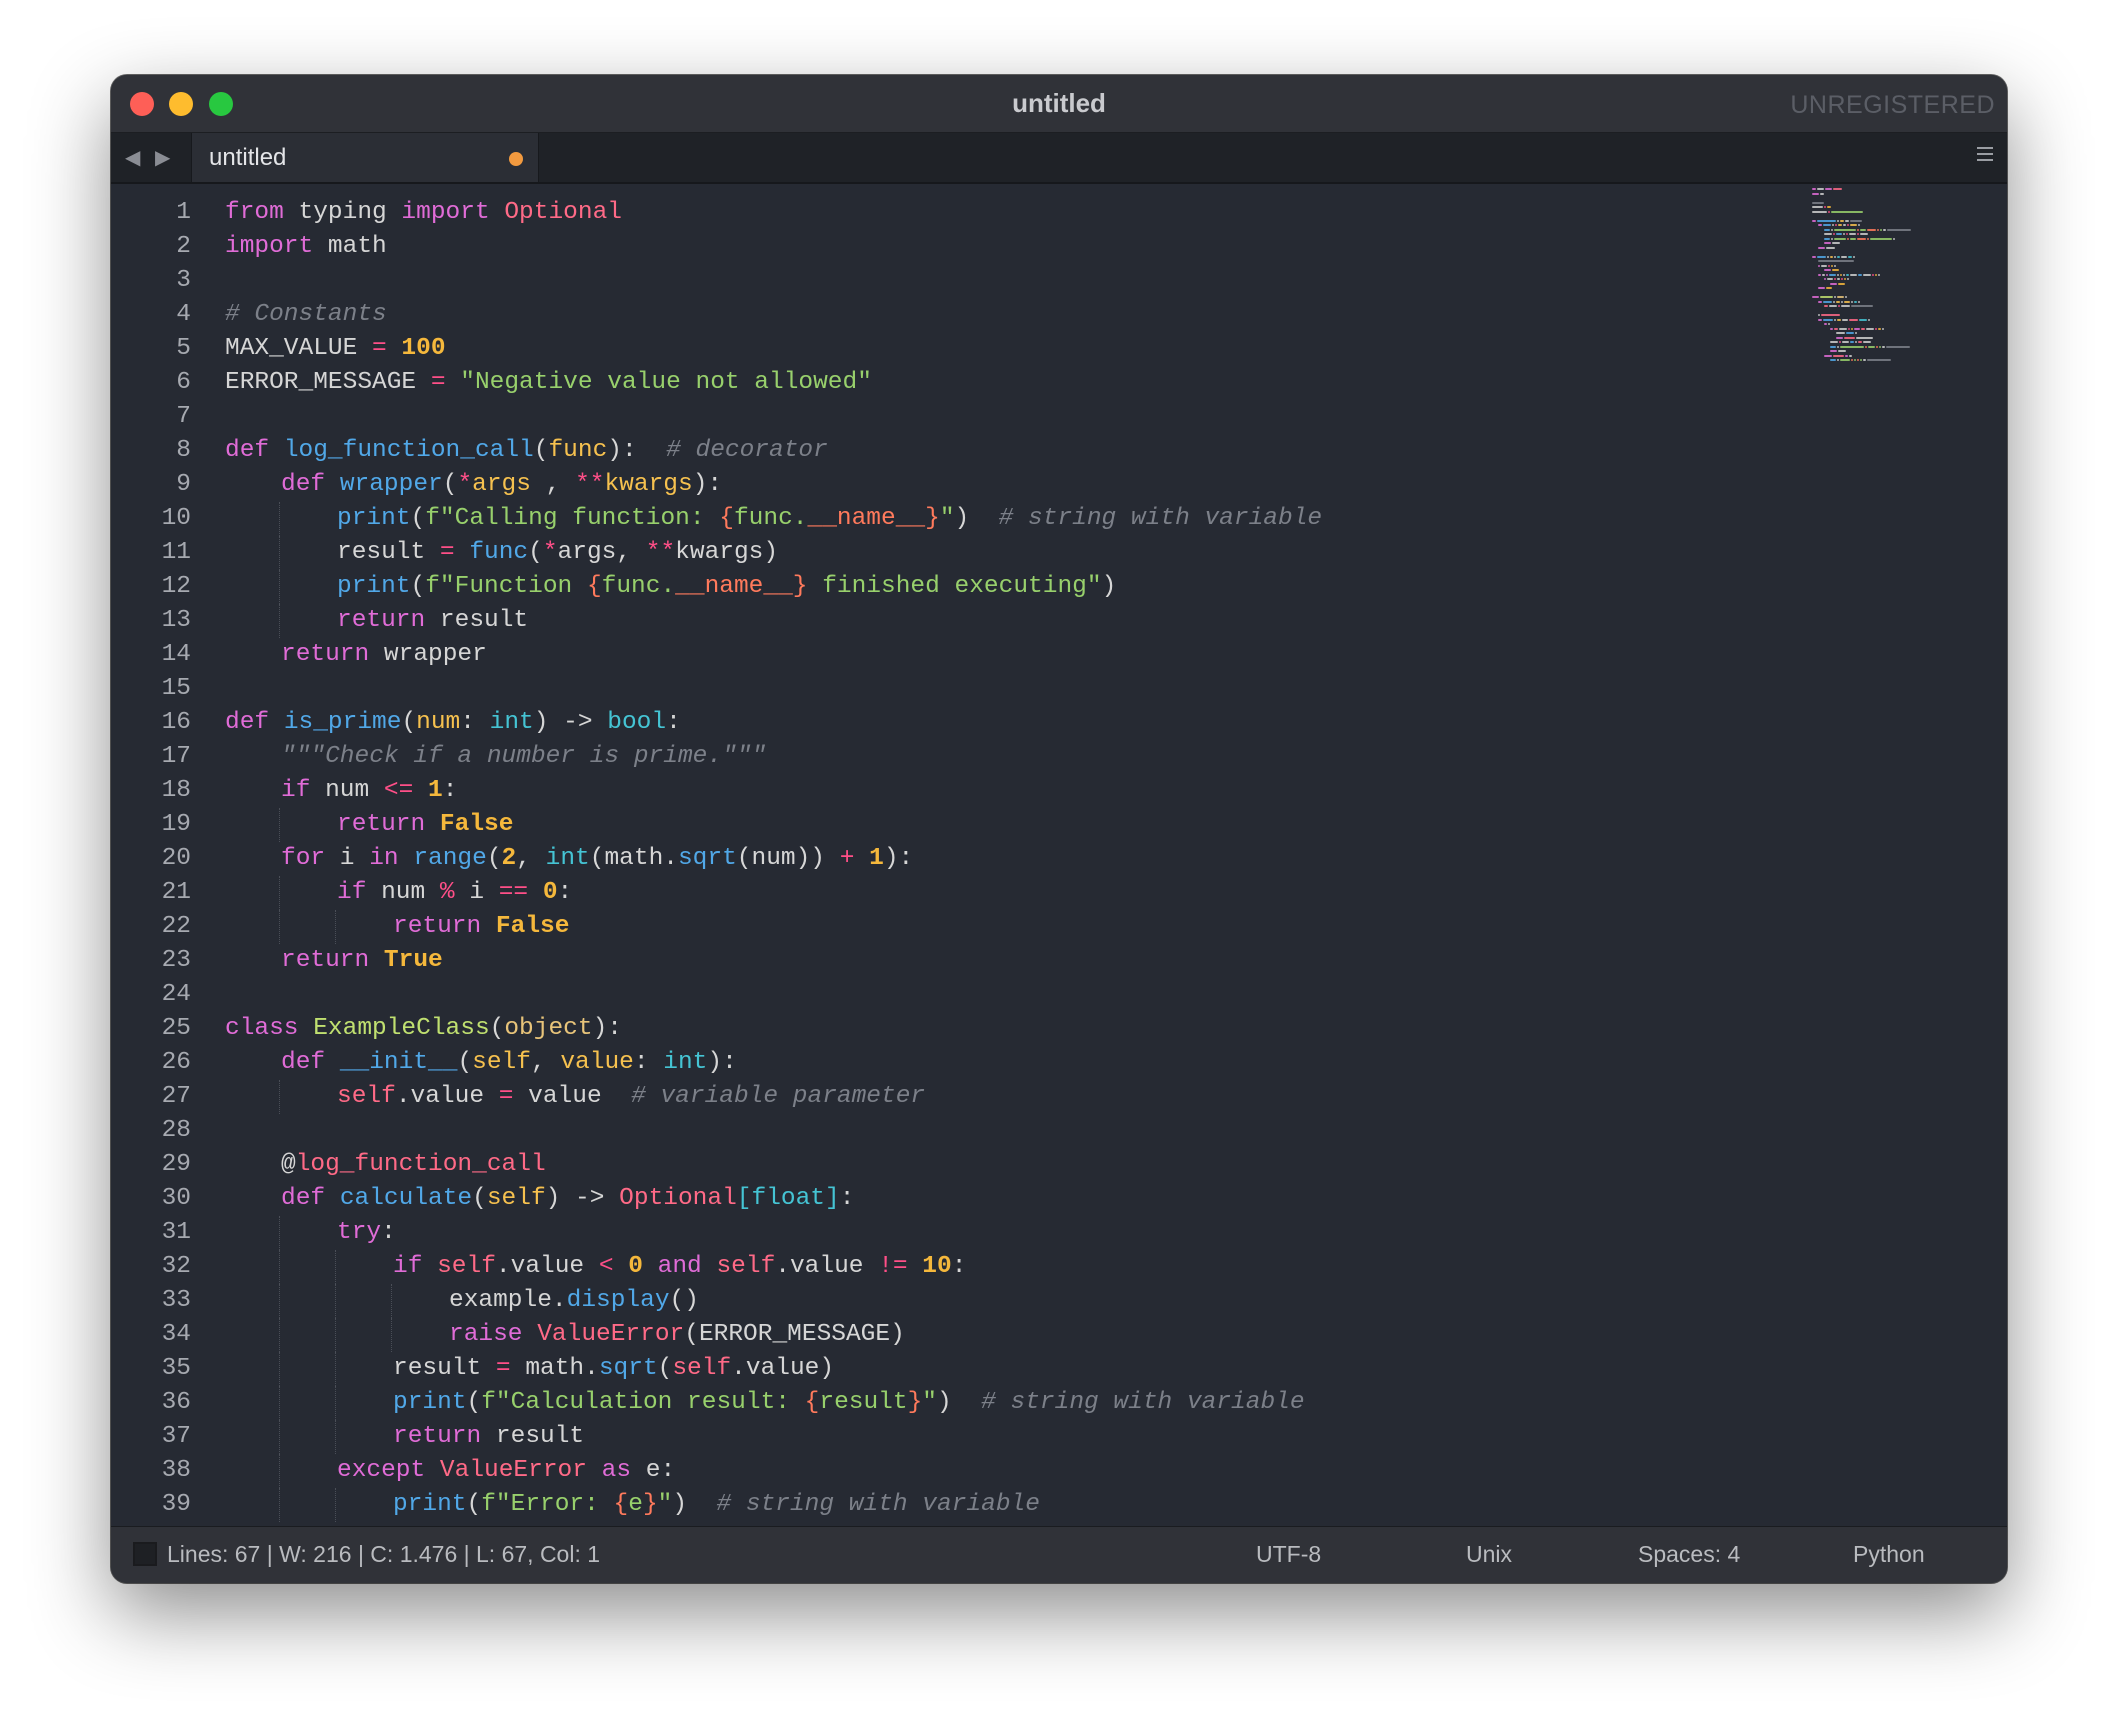 This screenshot has height=1732, width=2118. Describe the element at coordinates (506, 1471) in the screenshot. I see `code-line: except ValueError as e:` at that location.